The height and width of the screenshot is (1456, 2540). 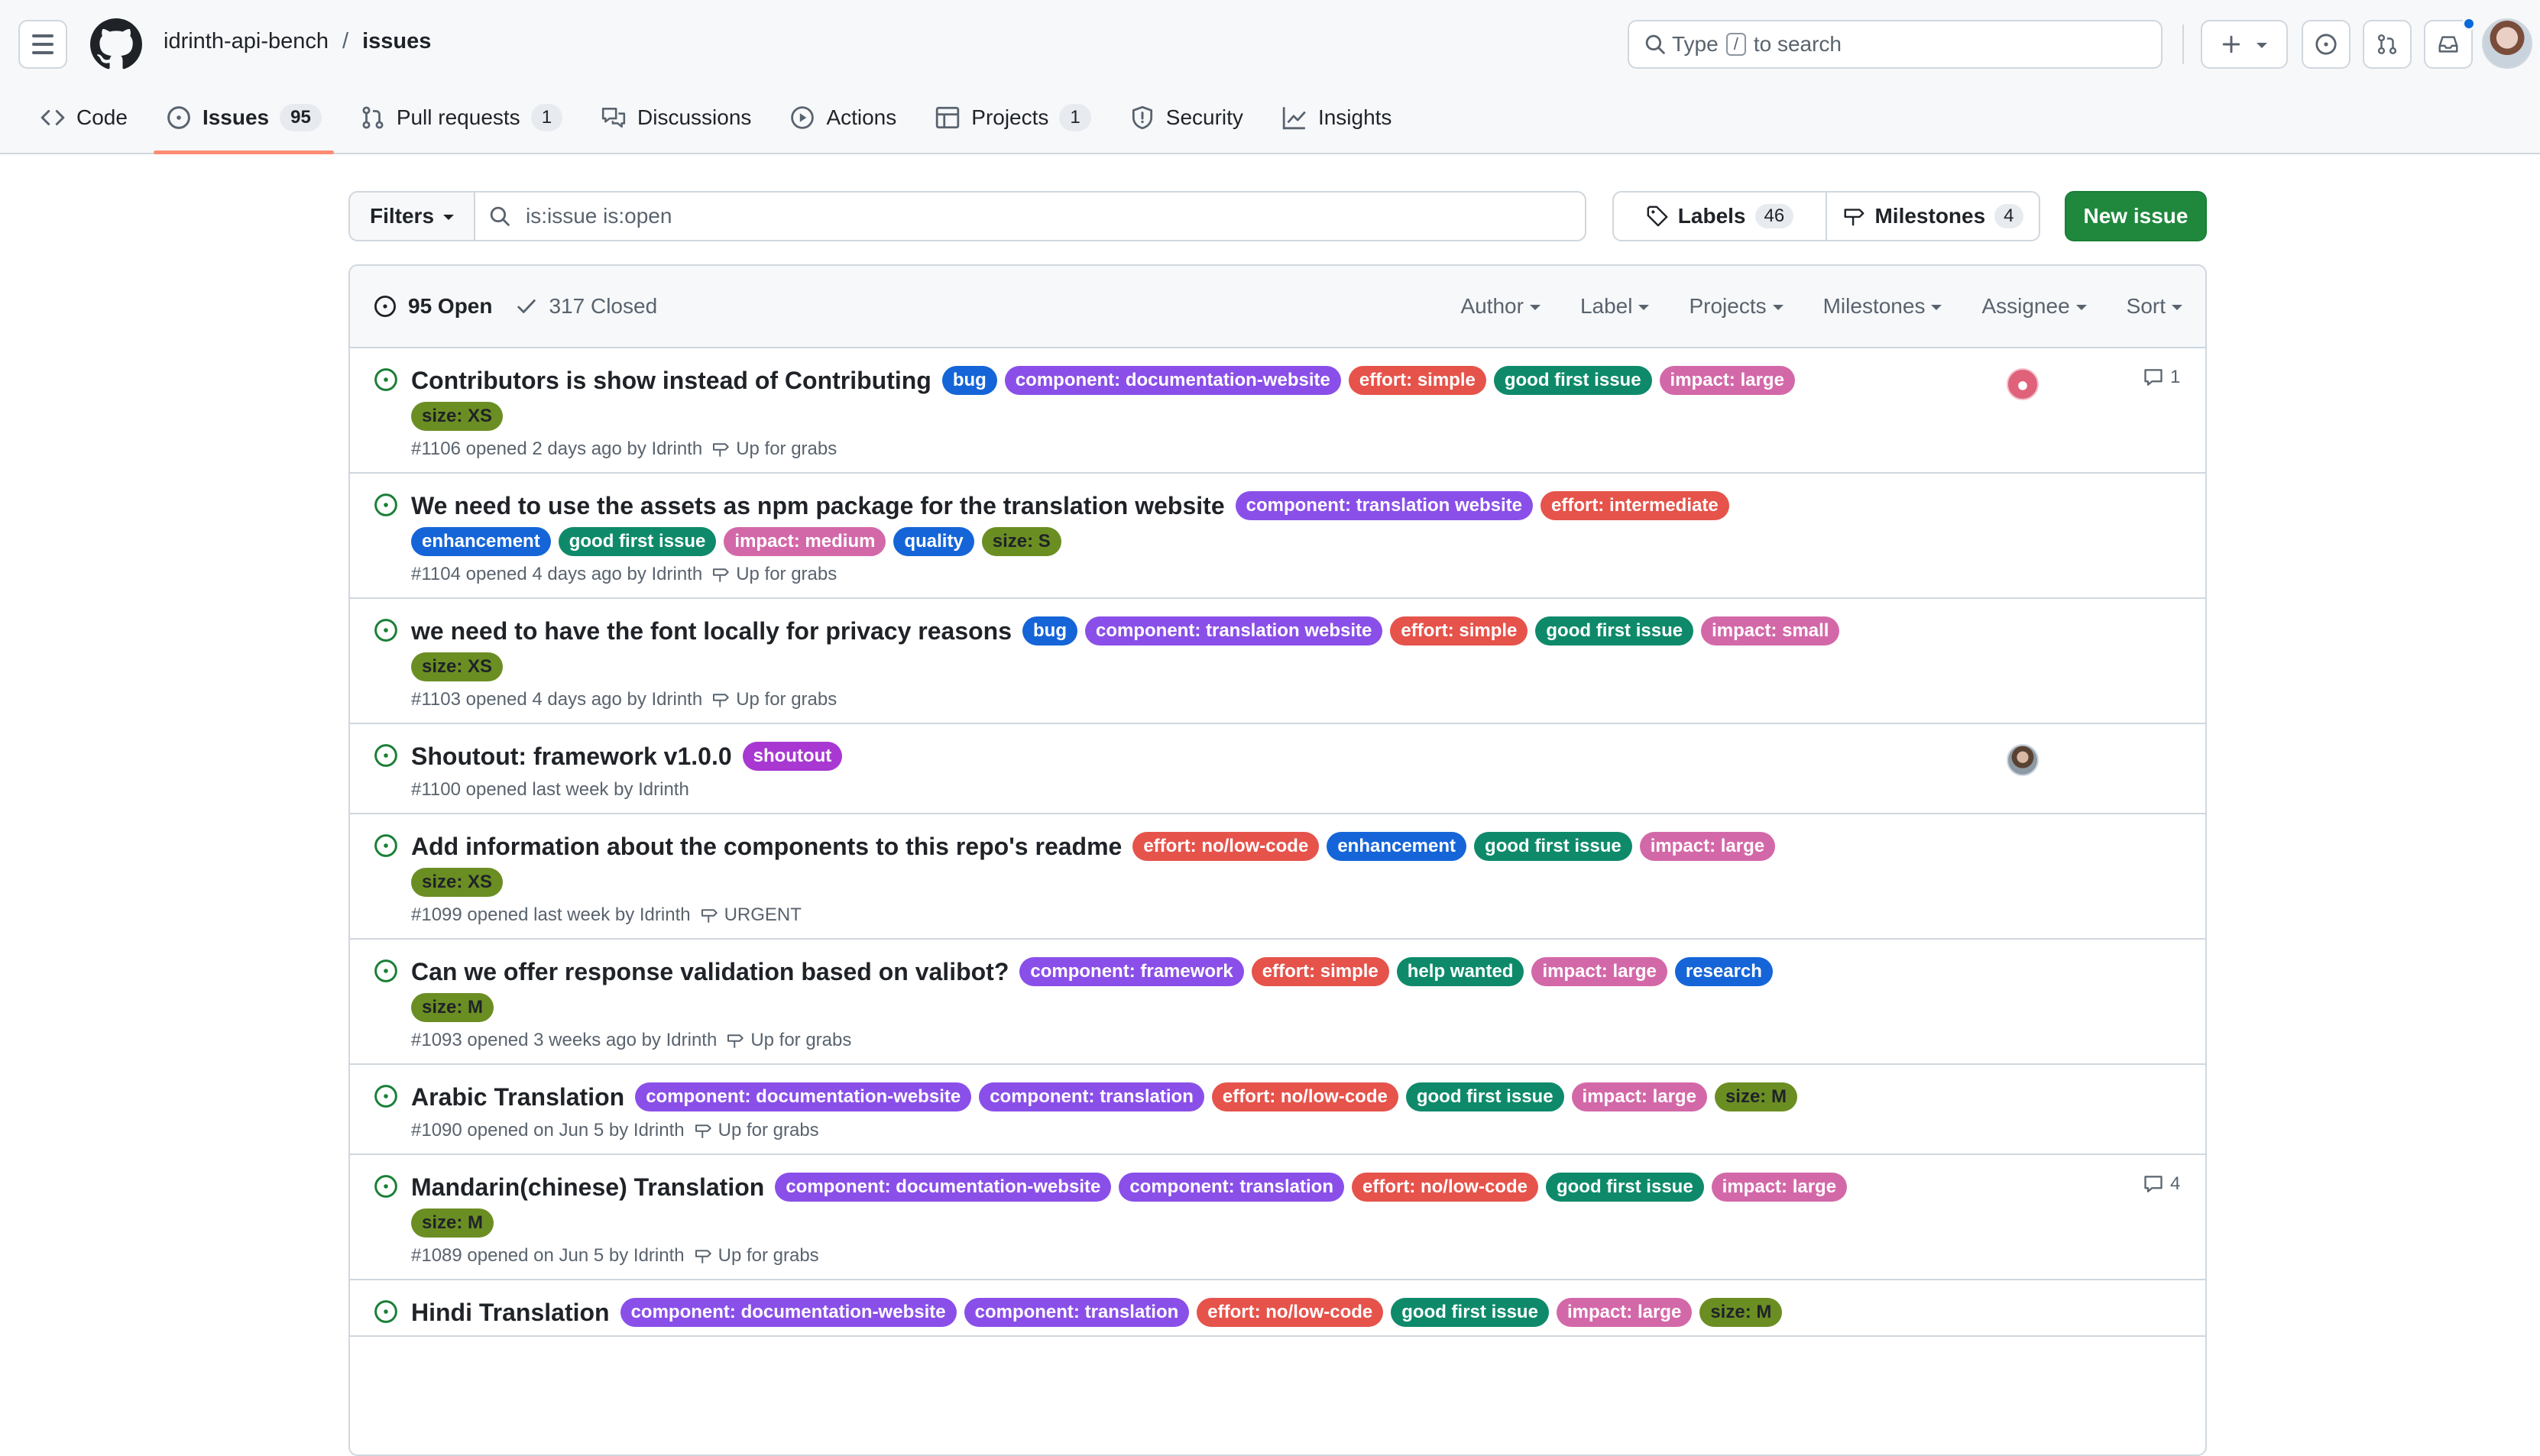 I want to click on closed-issues-filter: 317 Closed, so click(x=586, y=307).